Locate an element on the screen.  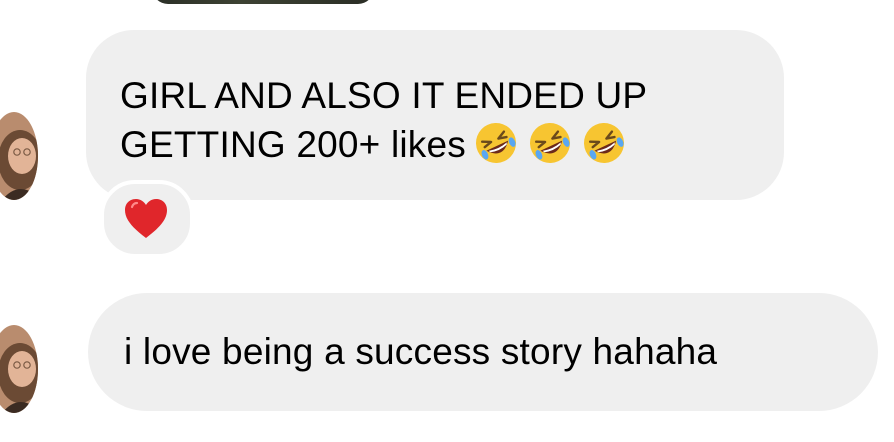
message-text-line: GETTING 200+ likes is located at coordinates (452, 145).